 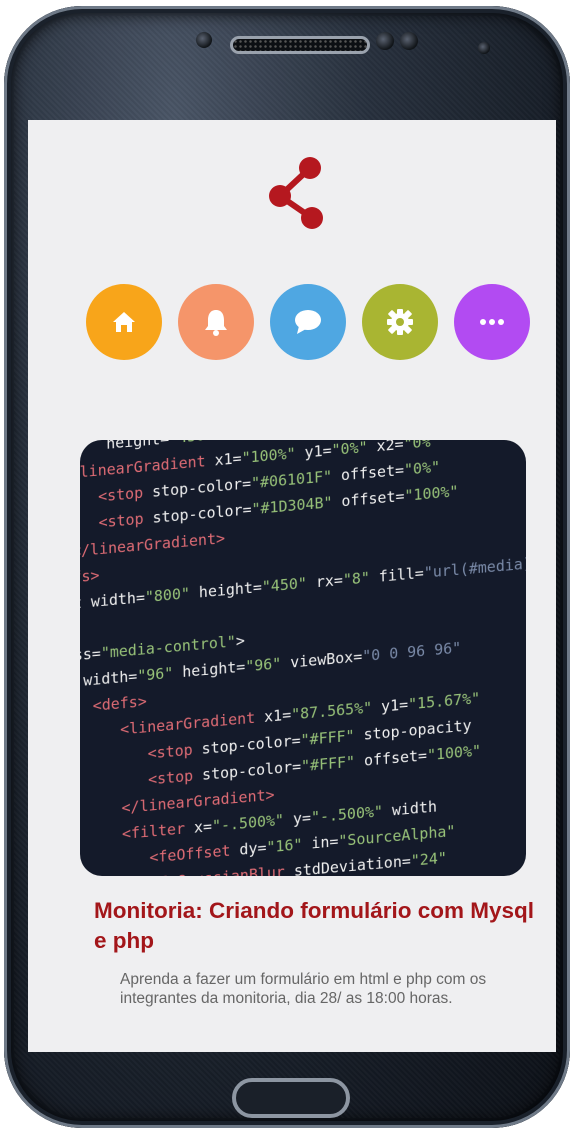 I want to click on chat-icon, so click(x=308, y=322).